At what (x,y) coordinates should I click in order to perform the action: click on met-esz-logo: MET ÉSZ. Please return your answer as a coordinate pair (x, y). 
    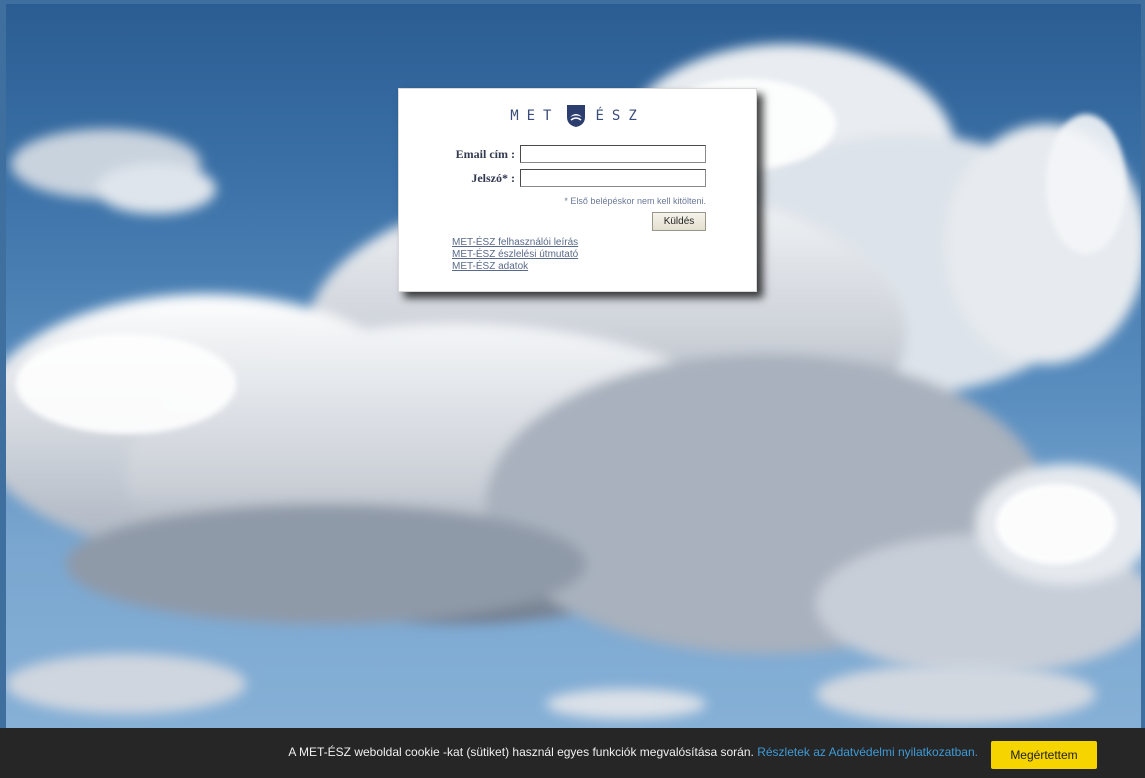
    Looking at the image, I should click on (577, 116).